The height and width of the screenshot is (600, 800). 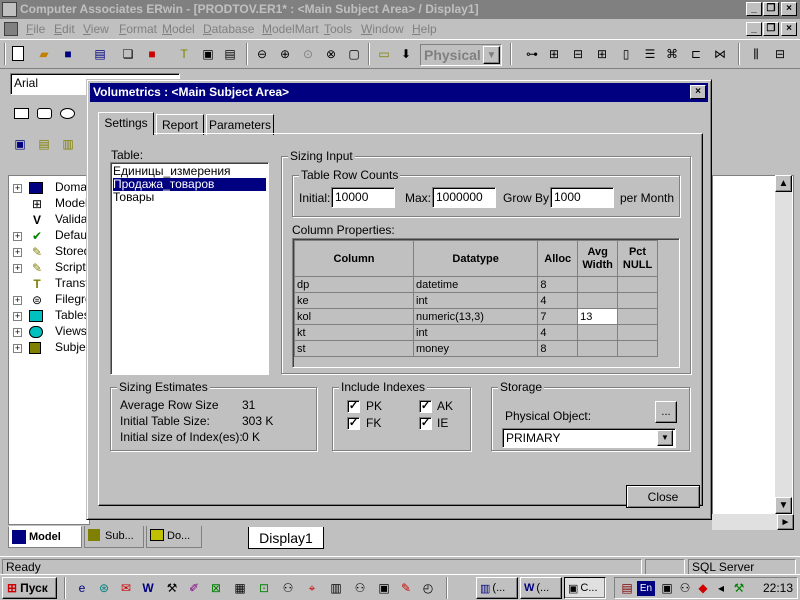 What do you see at coordinates (180, 124) in the screenshot?
I see `tab-report: Report` at bounding box center [180, 124].